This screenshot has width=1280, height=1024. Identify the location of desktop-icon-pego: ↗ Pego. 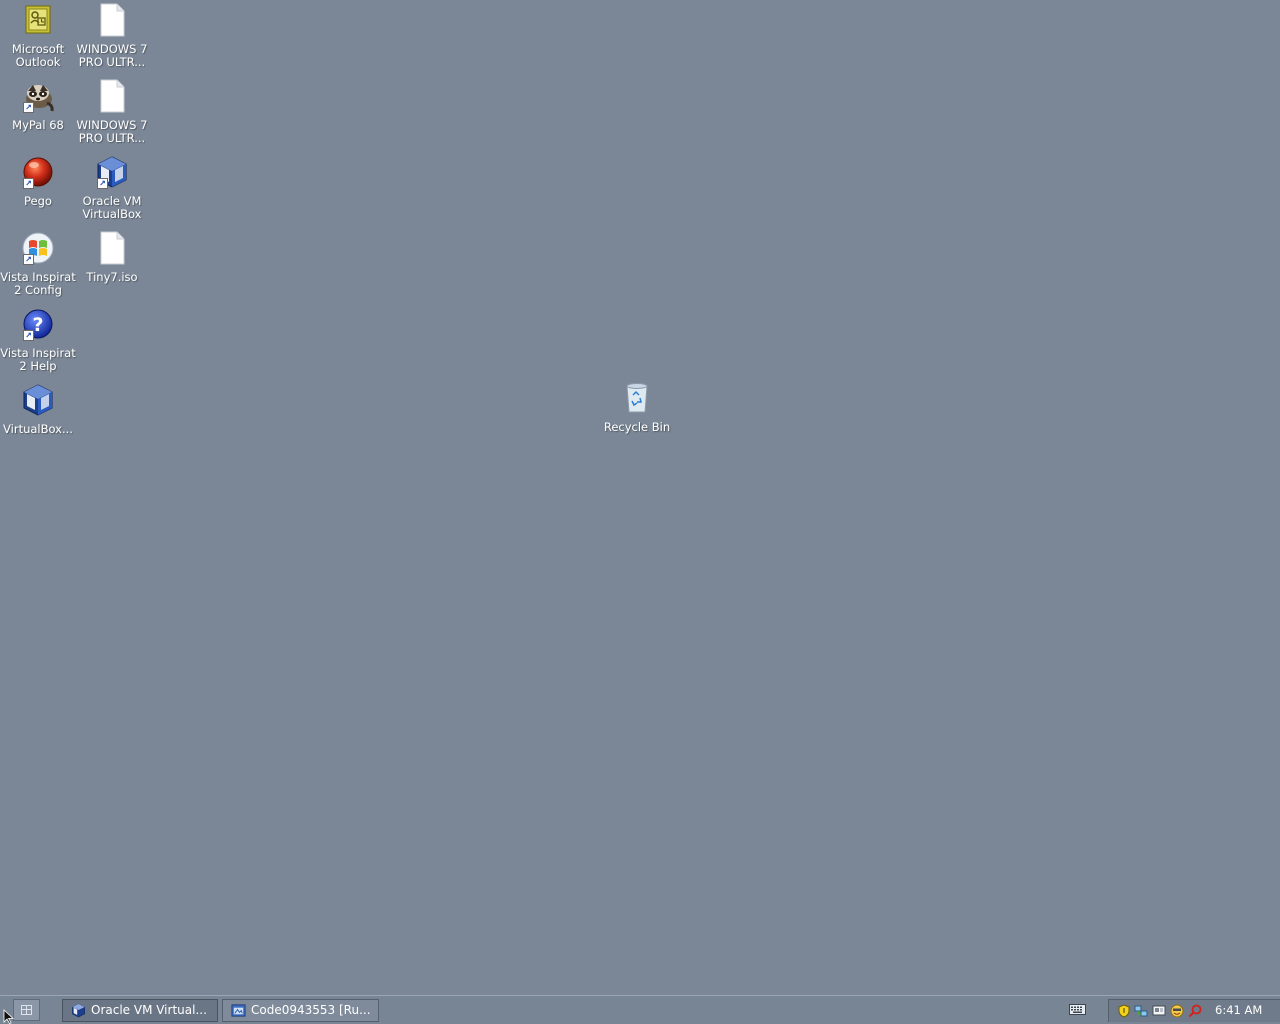
(38, 181).